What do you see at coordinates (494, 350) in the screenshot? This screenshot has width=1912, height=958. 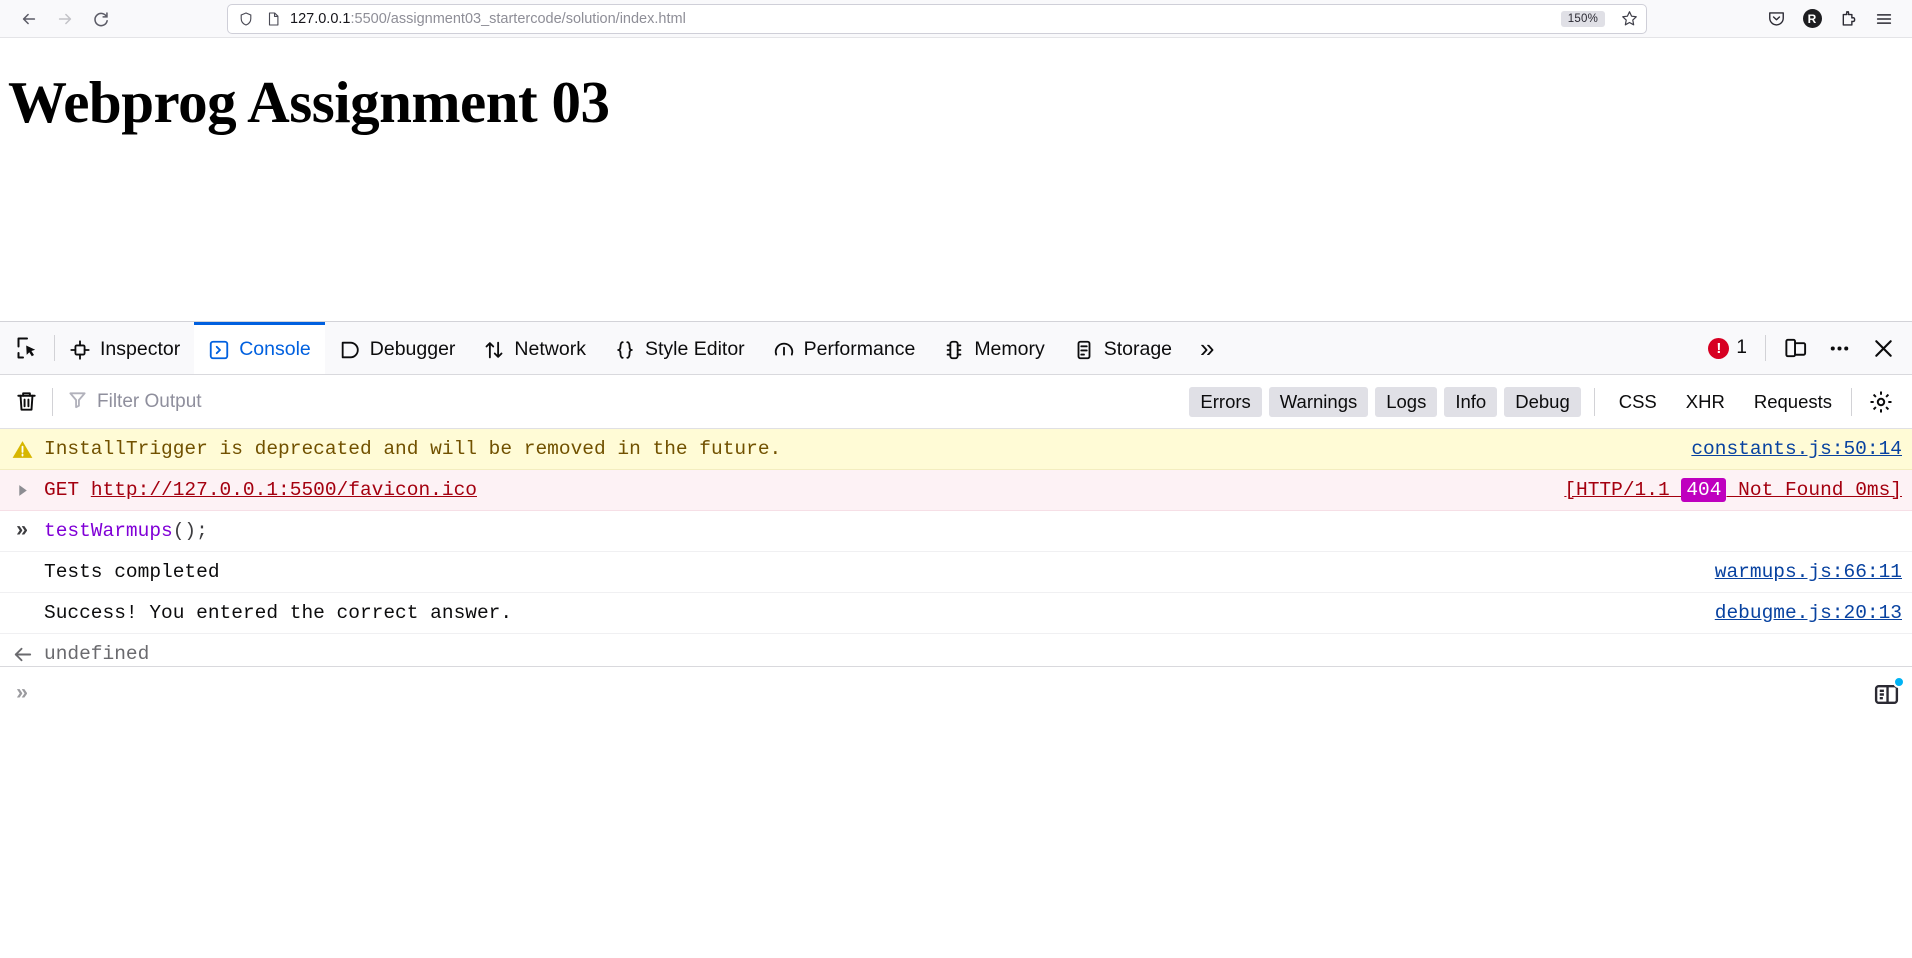 I see `network-arrows-icon` at bounding box center [494, 350].